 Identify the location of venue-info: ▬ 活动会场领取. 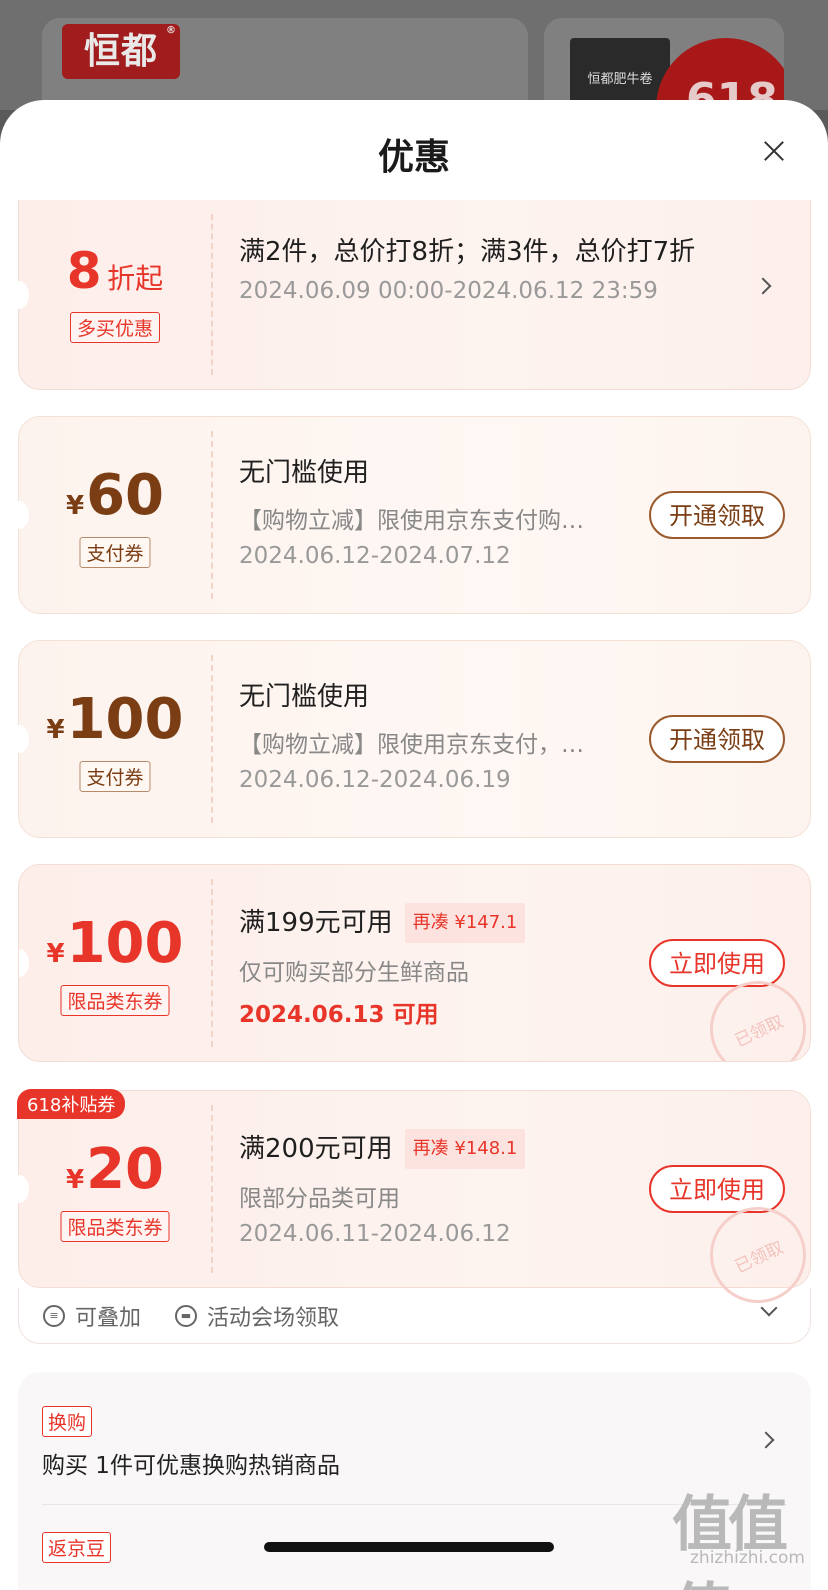
(257, 1316).